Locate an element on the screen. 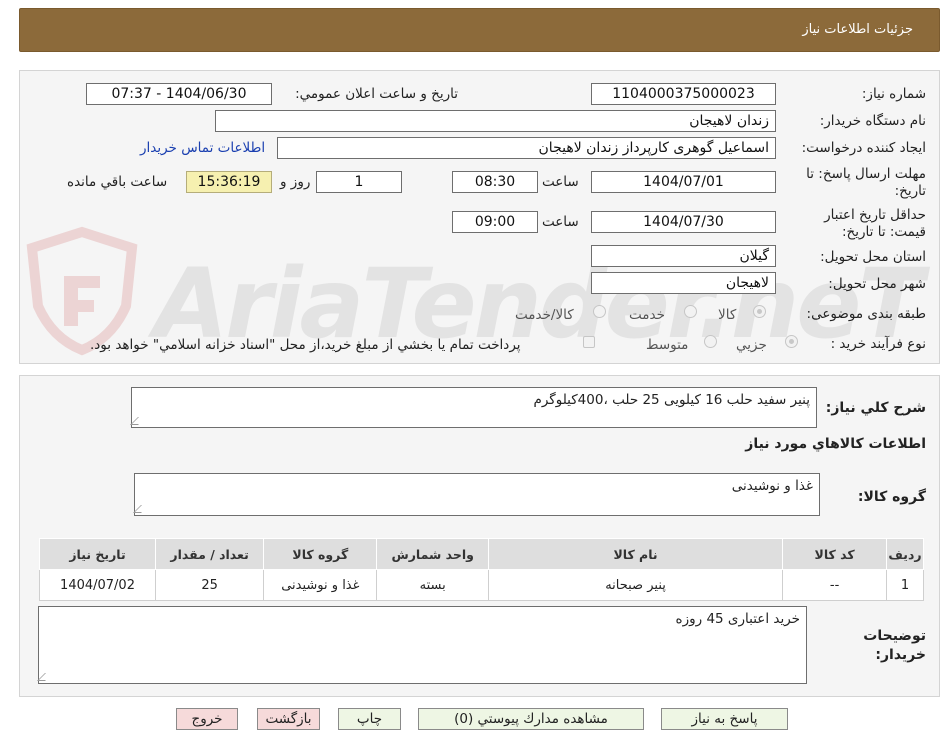 Image resolution: width=944 pixels, height=753 pixels. requester-label: ايجاد كننده درخواست: is located at coordinates (863, 148).